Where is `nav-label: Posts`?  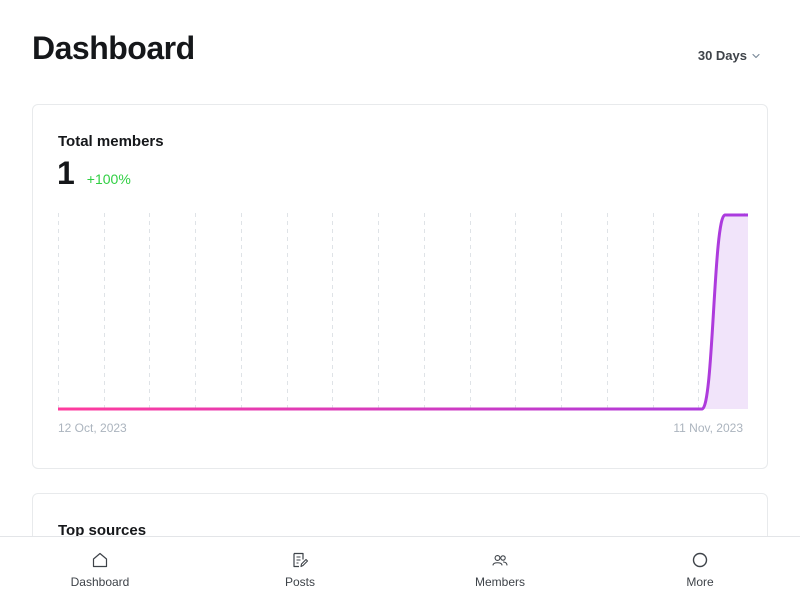
nav-label: Posts is located at coordinates (299, 582).